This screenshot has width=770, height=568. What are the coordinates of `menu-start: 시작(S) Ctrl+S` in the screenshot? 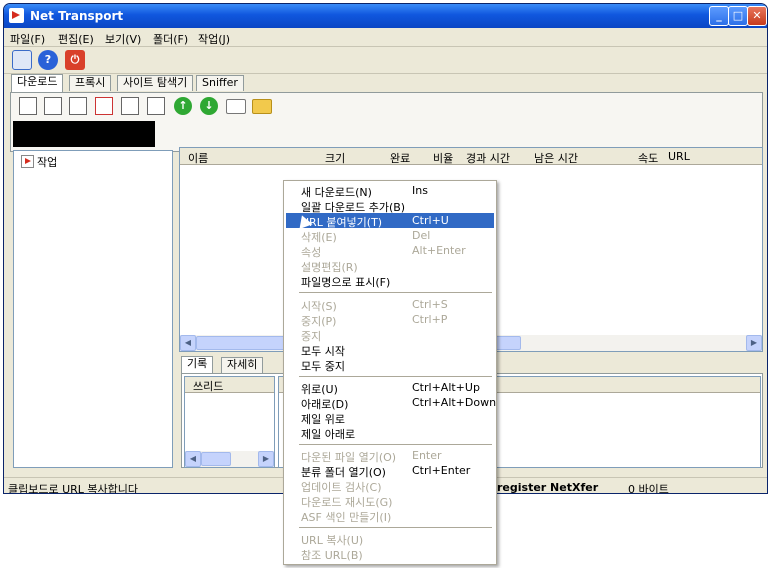 It's located at (390, 305).